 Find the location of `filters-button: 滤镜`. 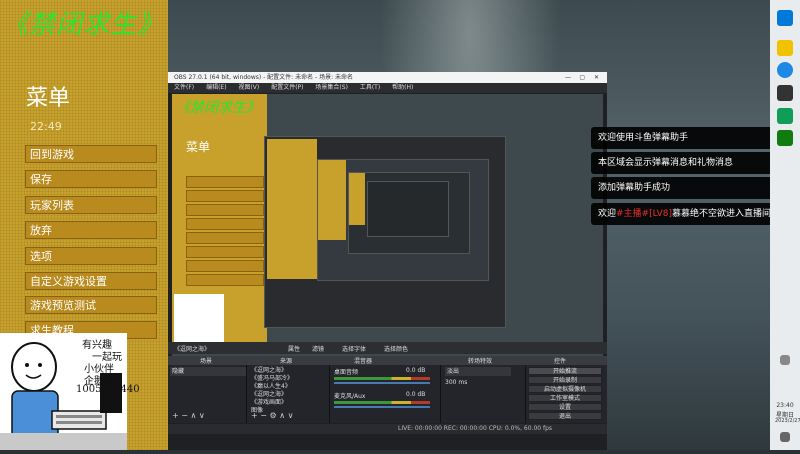

filters-button: 滤镜 is located at coordinates (318, 348).